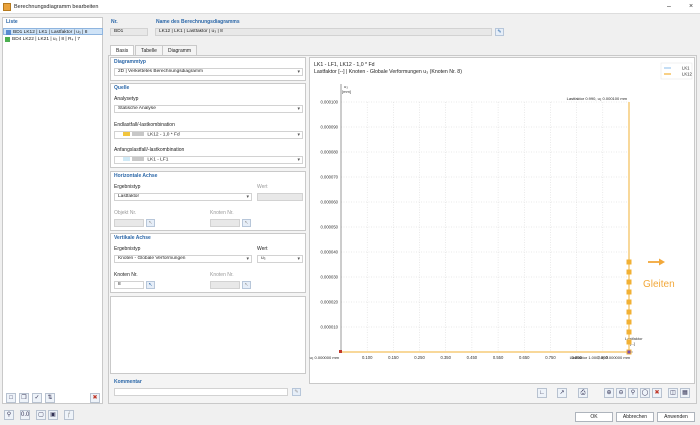  I want to click on chart-type-icon: ∟, so click(542, 393).